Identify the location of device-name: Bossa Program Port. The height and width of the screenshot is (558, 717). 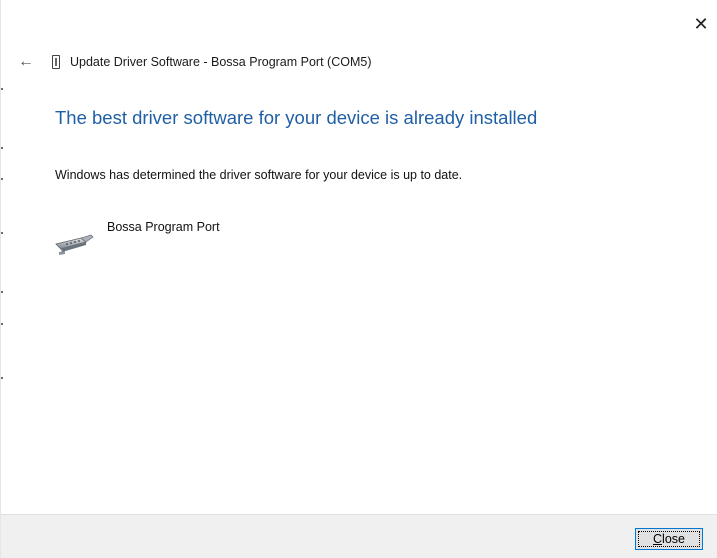
(163, 227).